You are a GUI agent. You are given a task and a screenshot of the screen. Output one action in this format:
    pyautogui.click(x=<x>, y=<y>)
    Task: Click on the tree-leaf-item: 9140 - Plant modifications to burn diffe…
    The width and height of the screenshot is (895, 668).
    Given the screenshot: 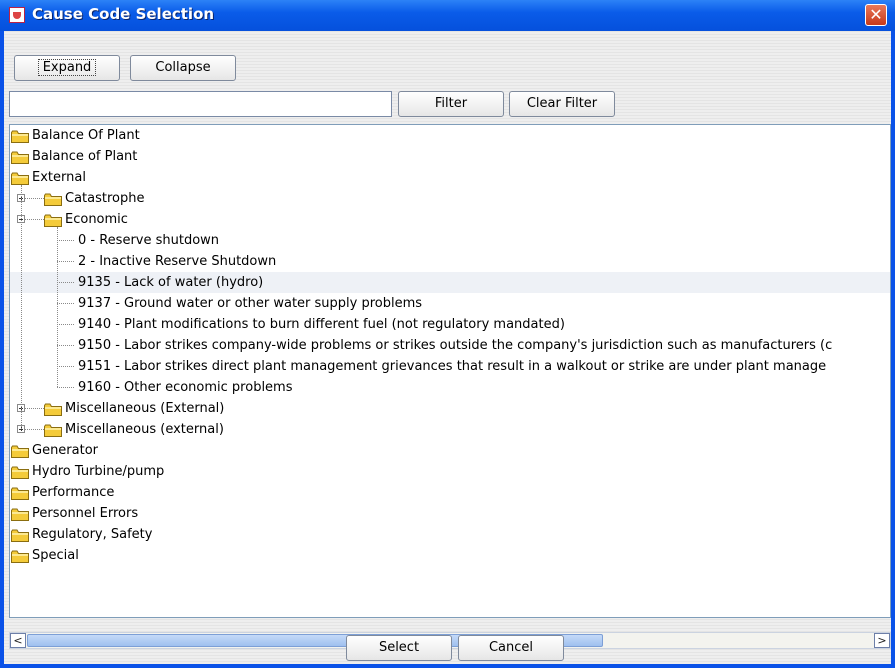 What is the action you would take?
    pyautogui.click(x=450, y=324)
    